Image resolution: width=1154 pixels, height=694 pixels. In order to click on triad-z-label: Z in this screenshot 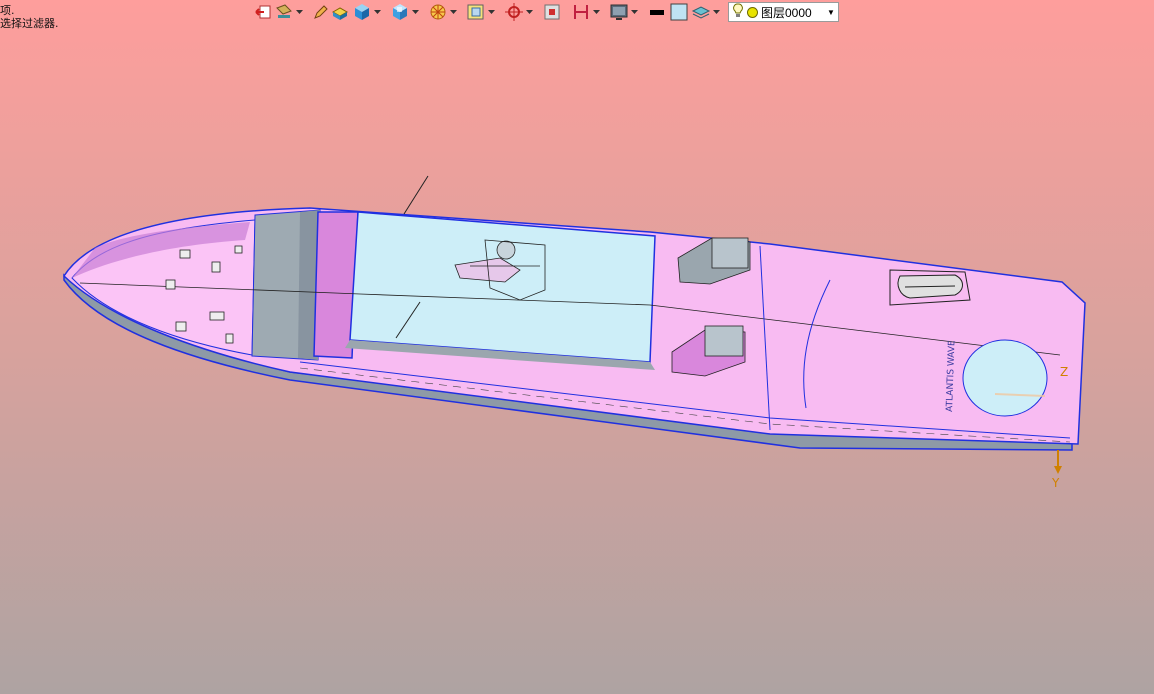, I will do `click(1064, 372)`.